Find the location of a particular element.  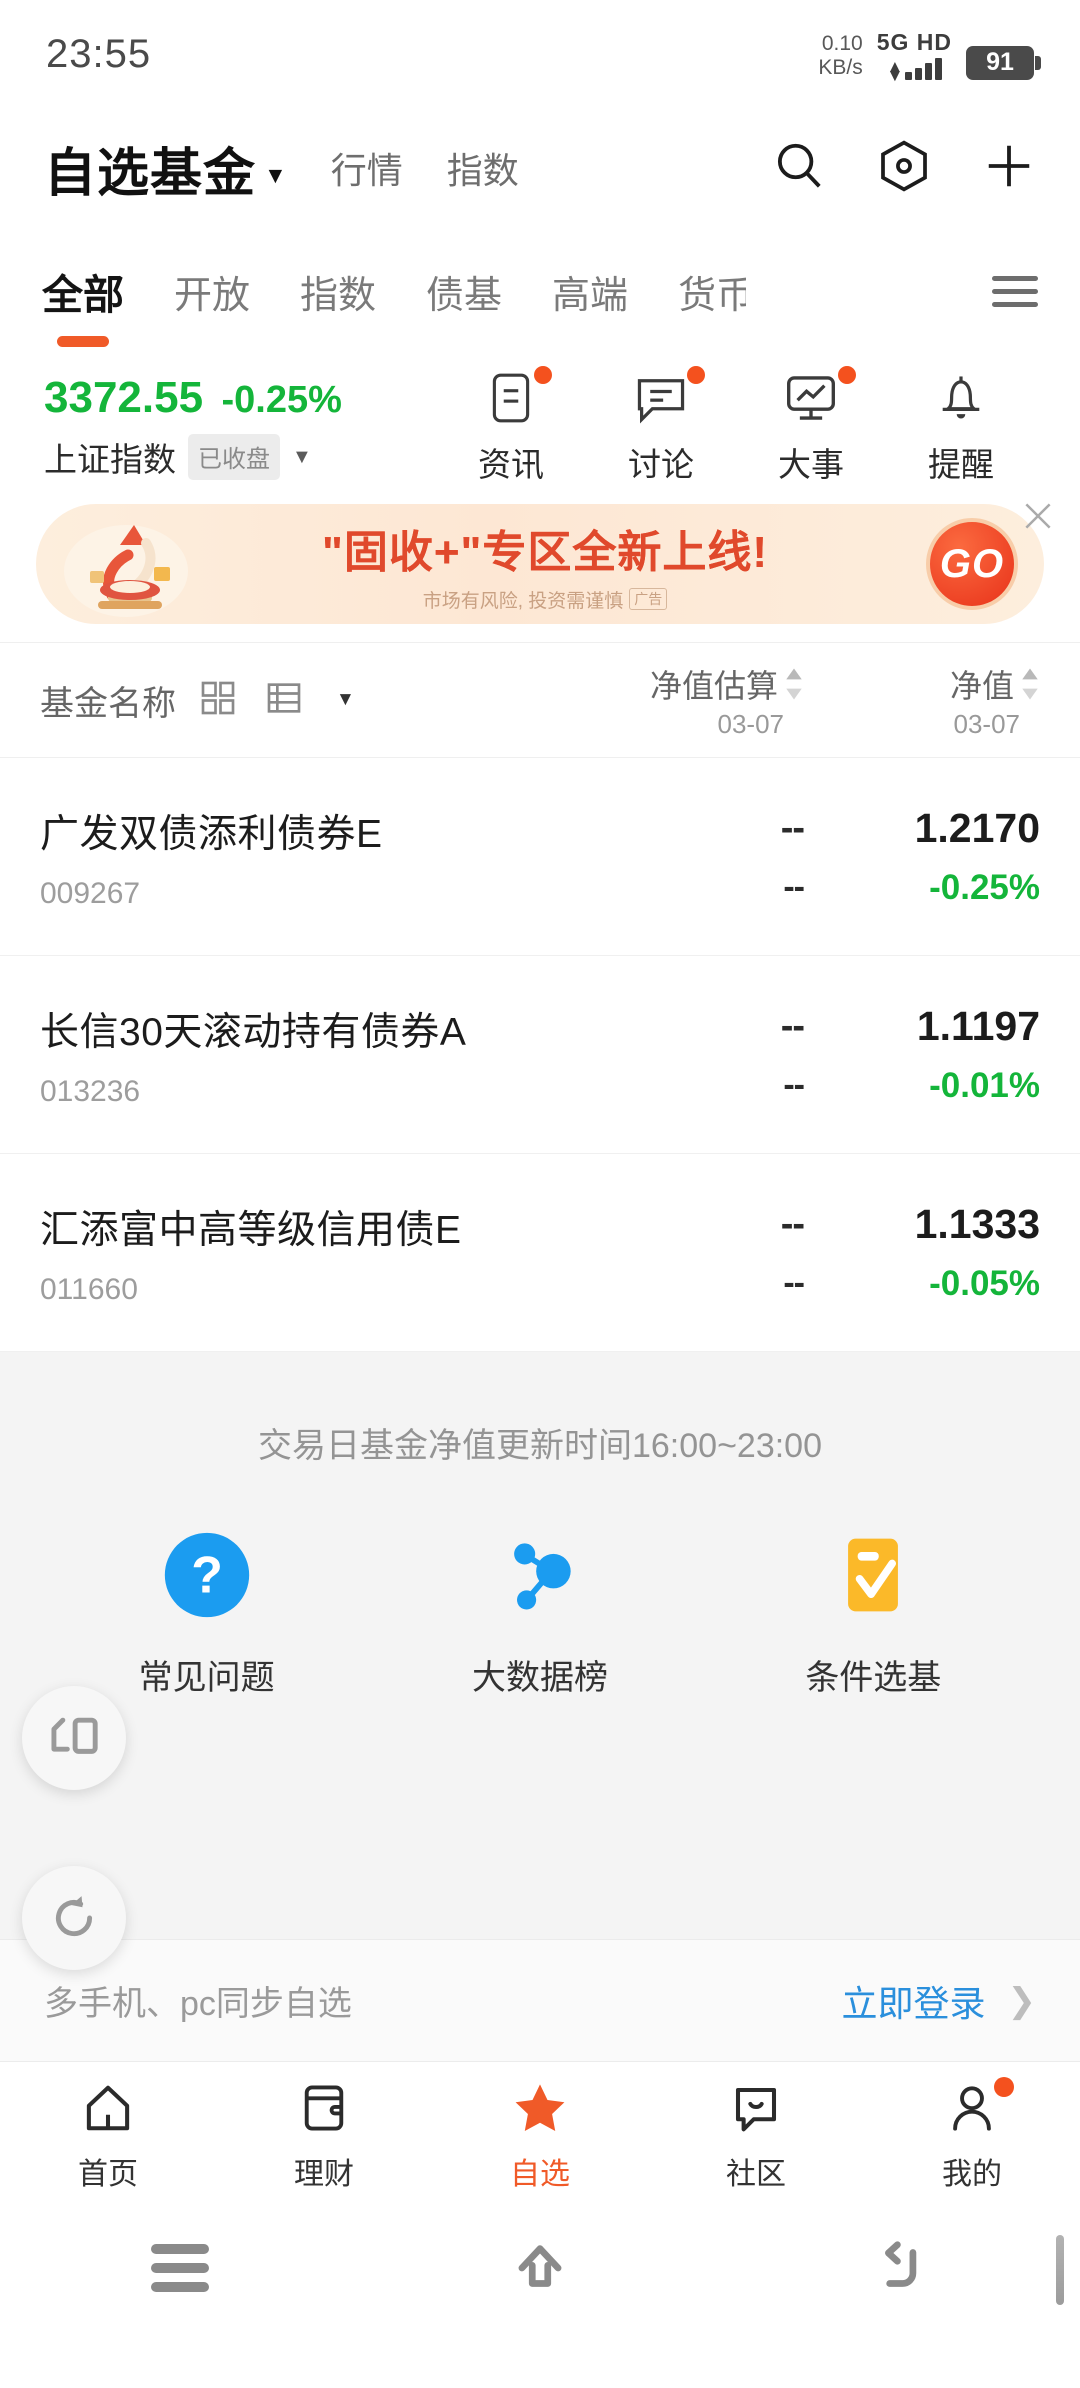

bottom-nav-profile: 我的 is located at coordinates (972, 2134).